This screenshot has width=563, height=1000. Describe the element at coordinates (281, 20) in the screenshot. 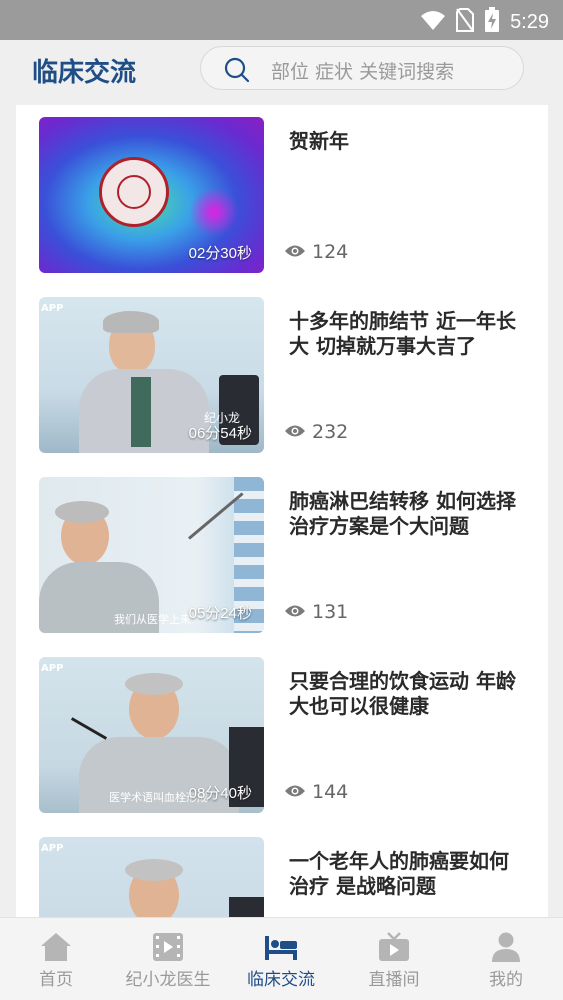

I see `status-bar: 5:29` at that location.